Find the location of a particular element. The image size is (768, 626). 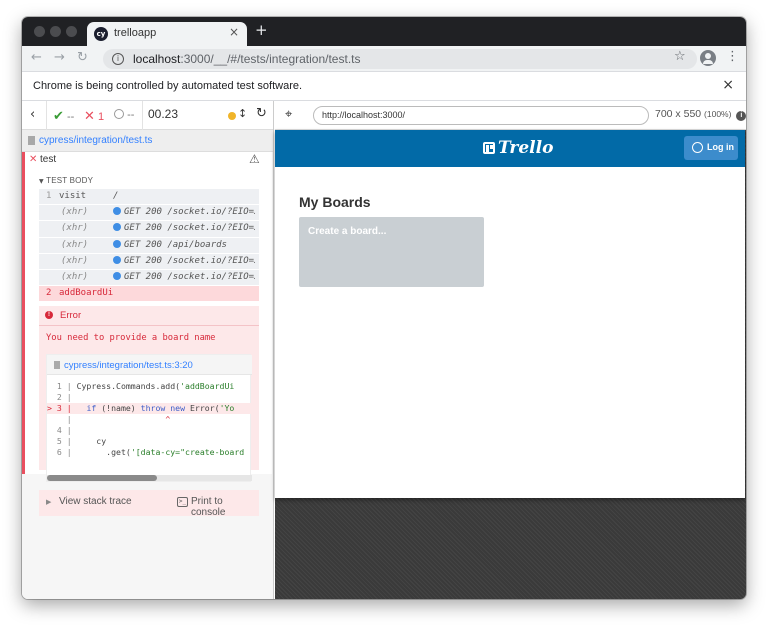

passed-count: ✔ -- is located at coordinates (63, 116).